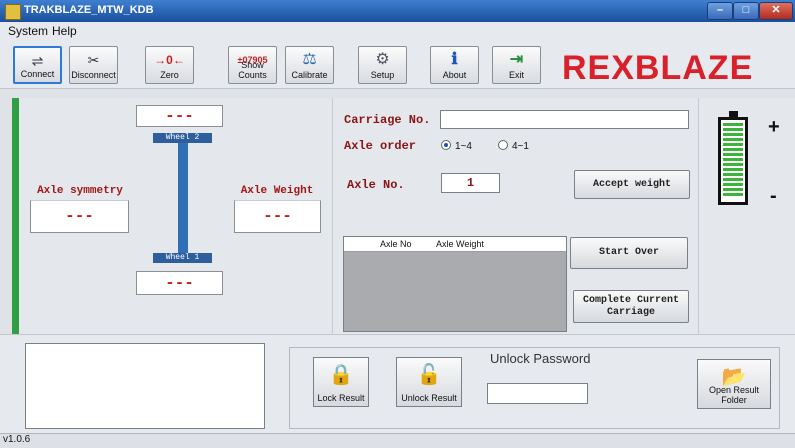 Image resolution: width=795 pixels, height=448 pixels. I want to click on unlock-password-label: Unlock Password, so click(540, 358).